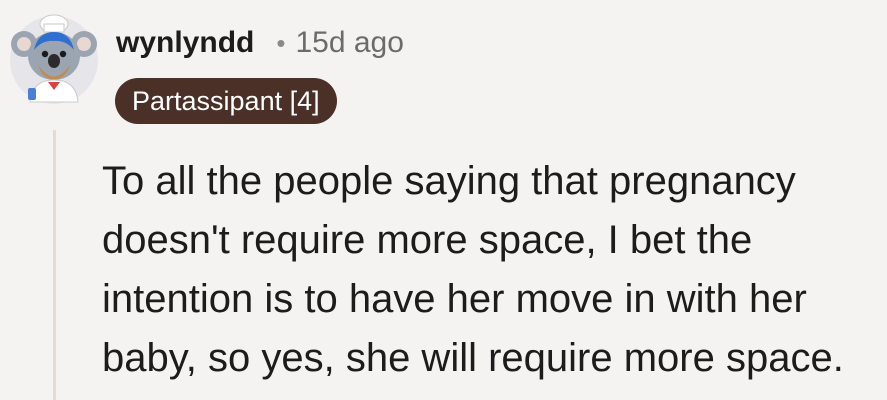 Image resolution: width=887 pixels, height=400 pixels. I want to click on thread-line, so click(54, 265).